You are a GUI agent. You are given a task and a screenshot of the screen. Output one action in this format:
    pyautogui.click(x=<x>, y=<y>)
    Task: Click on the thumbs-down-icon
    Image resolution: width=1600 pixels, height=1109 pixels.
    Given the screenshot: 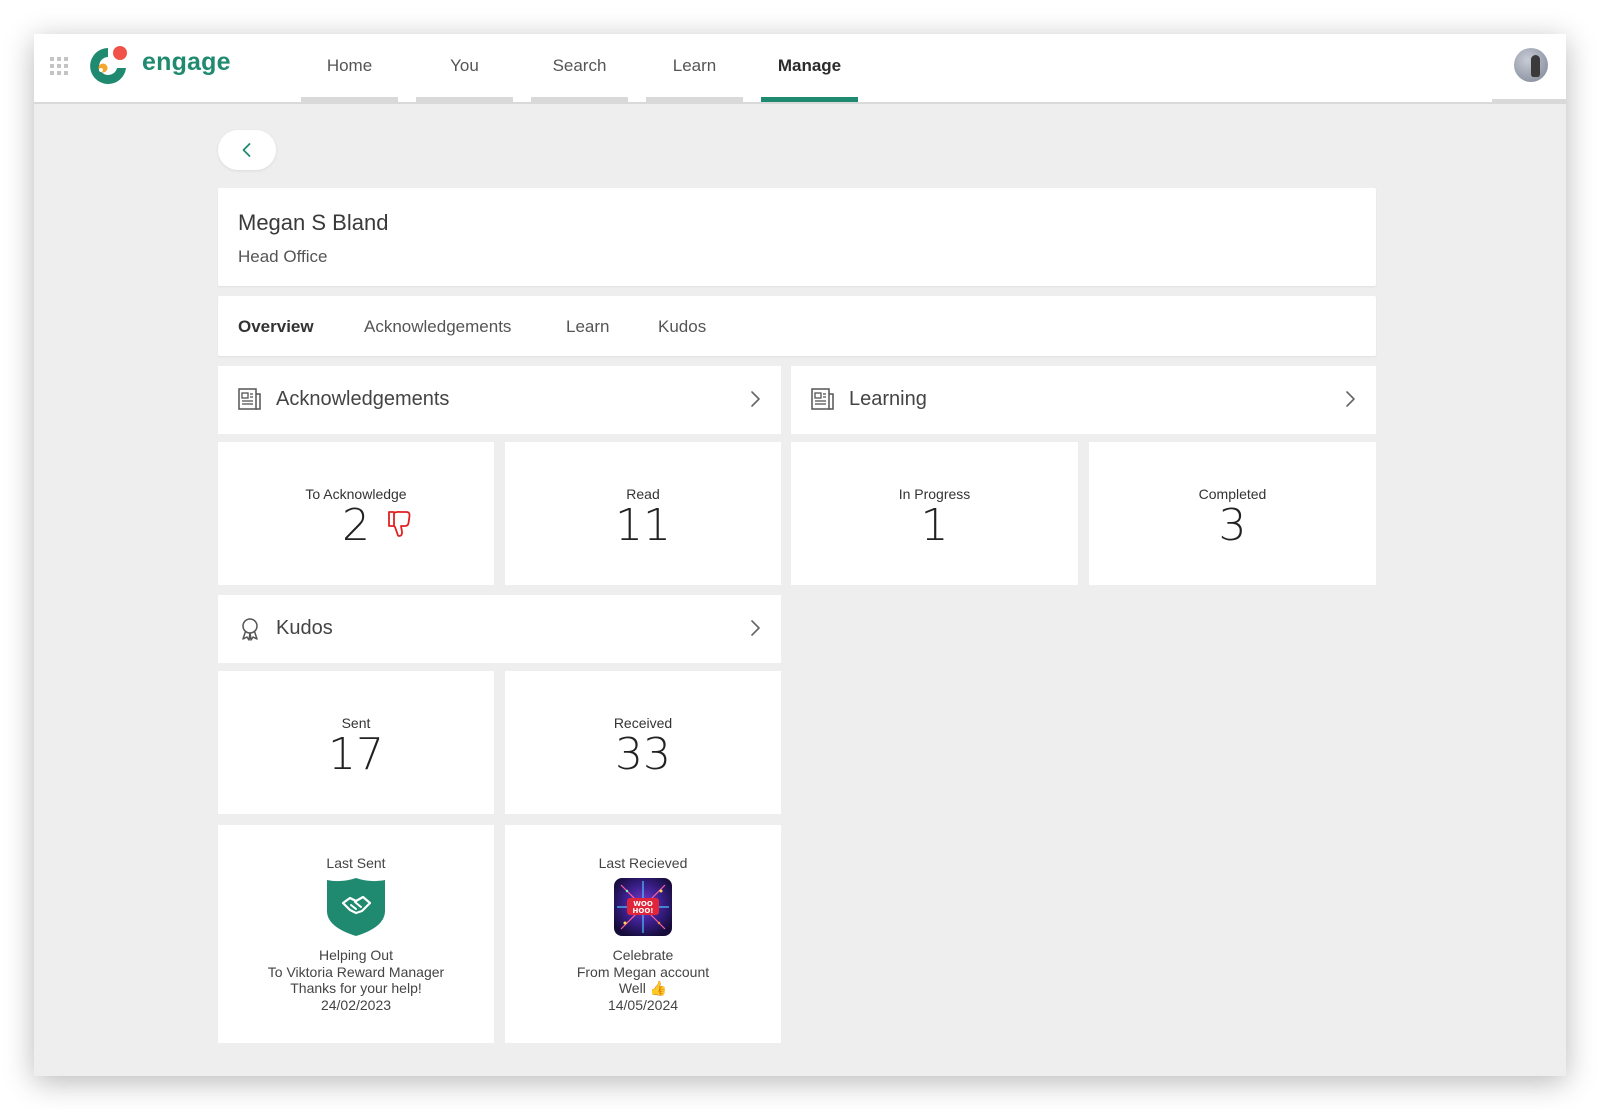 What is the action you would take?
    pyautogui.click(x=399, y=523)
    